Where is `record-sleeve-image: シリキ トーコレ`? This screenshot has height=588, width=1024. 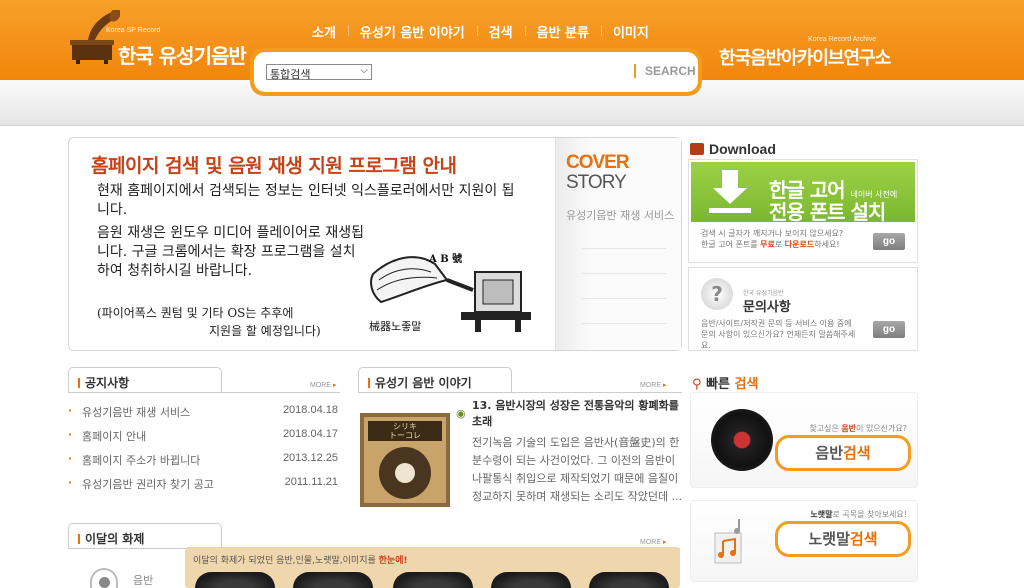 record-sleeve-image: シリキ トーコレ is located at coordinates (405, 460).